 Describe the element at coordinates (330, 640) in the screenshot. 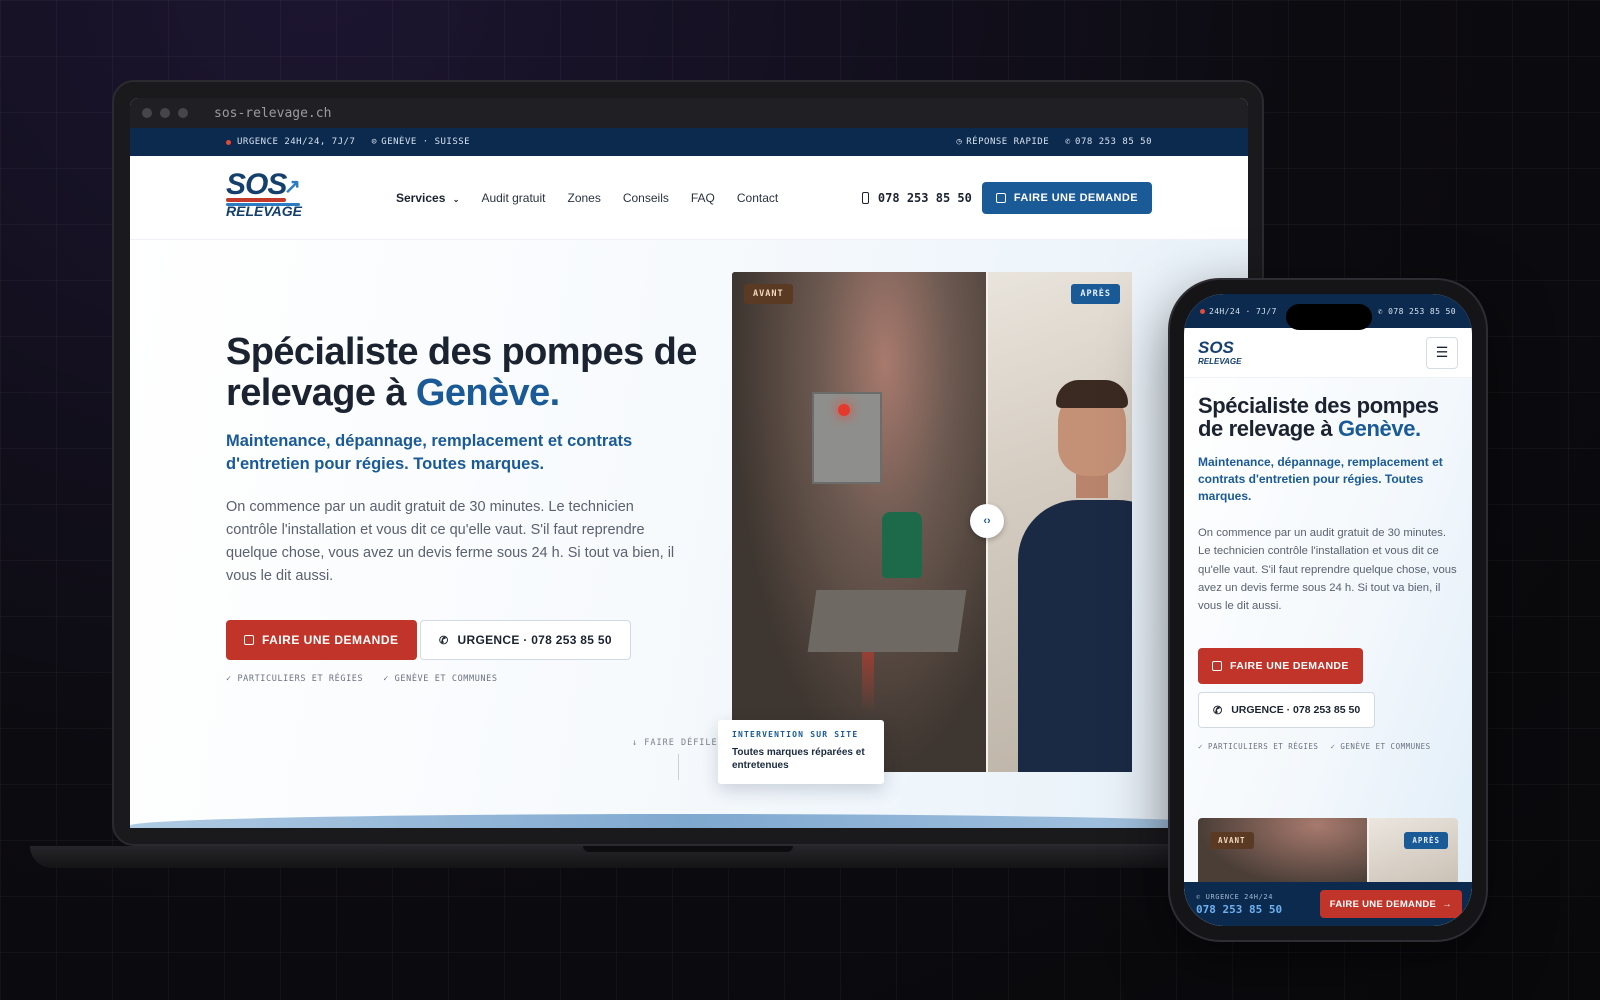

I see `hero-request-label: FAIRE UNE DEMANDE` at that location.